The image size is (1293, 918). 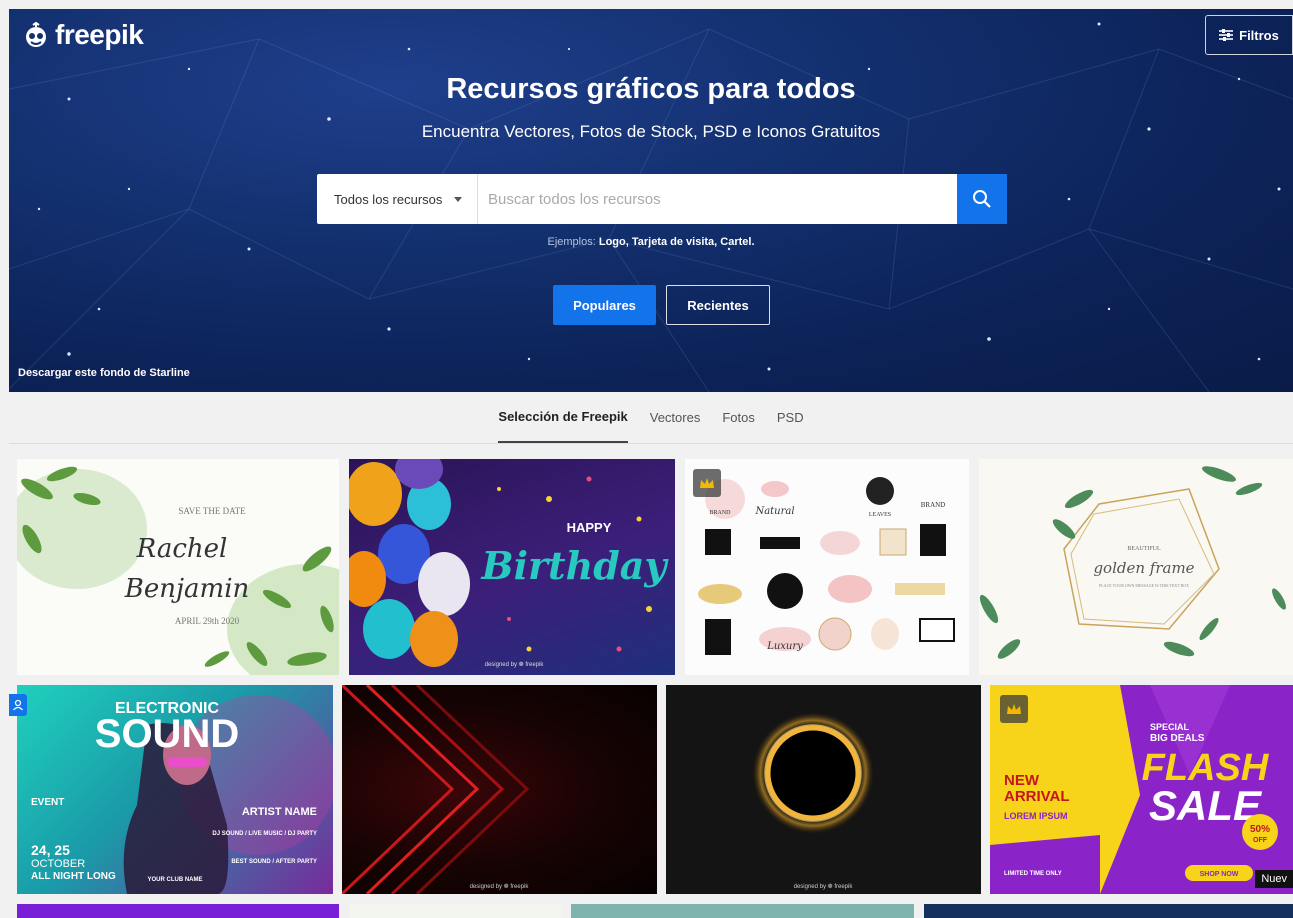 I want to click on search-input, so click(x=717, y=199).